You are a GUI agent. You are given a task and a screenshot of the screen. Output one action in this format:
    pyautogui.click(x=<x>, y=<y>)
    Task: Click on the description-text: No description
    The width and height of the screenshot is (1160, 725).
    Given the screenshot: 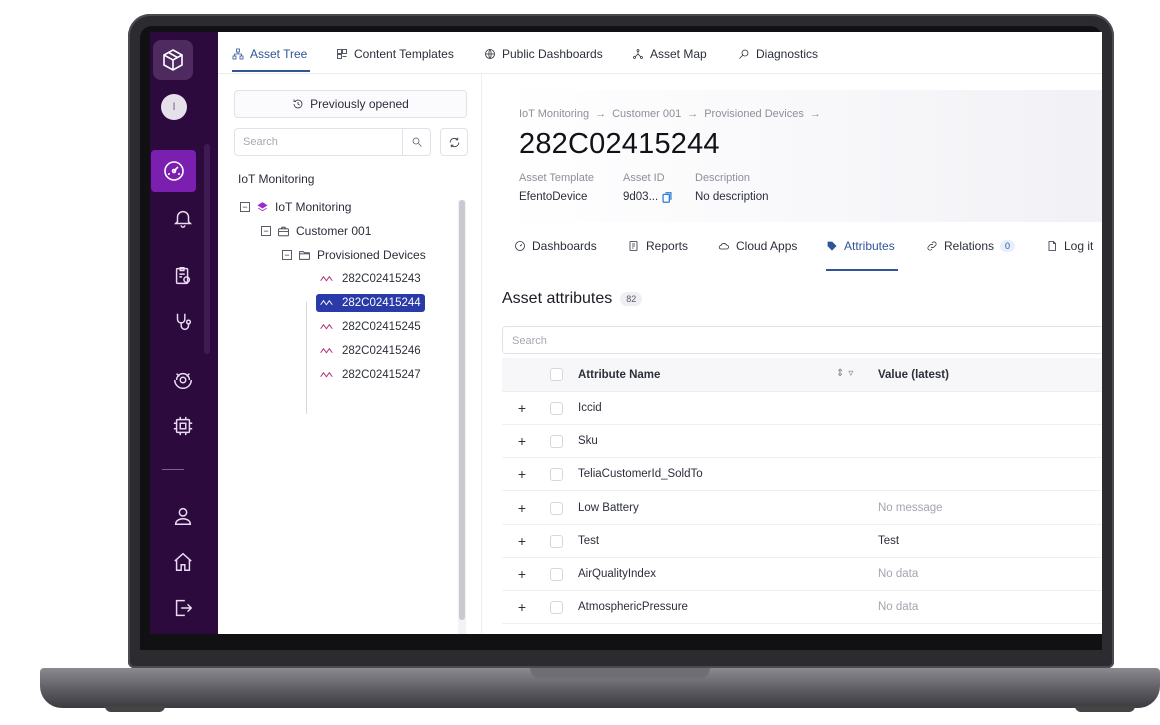 What is the action you would take?
    pyautogui.click(x=732, y=197)
    